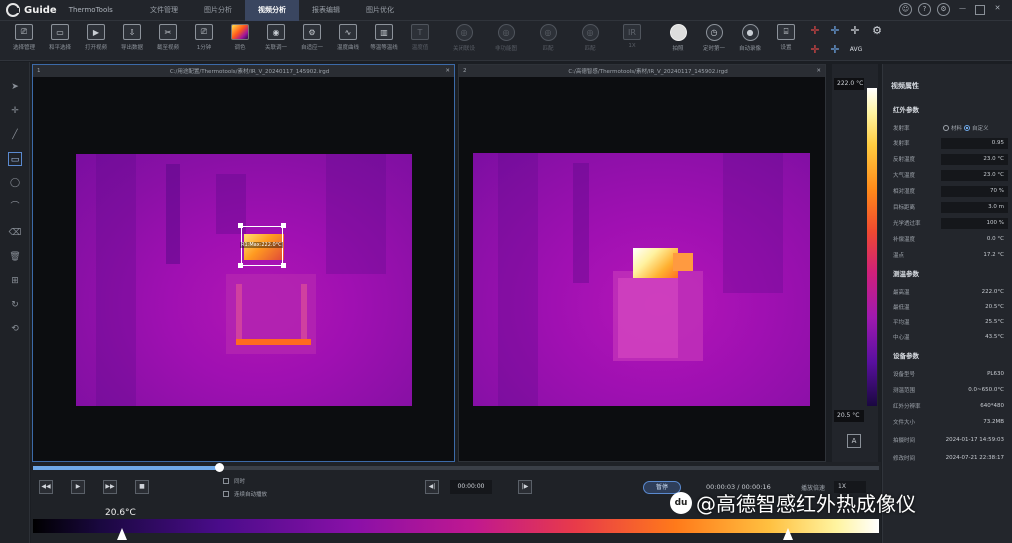 The width and height of the screenshot is (1012, 543). I want to click on center-cross-icon: ✛, so click(855, 31).